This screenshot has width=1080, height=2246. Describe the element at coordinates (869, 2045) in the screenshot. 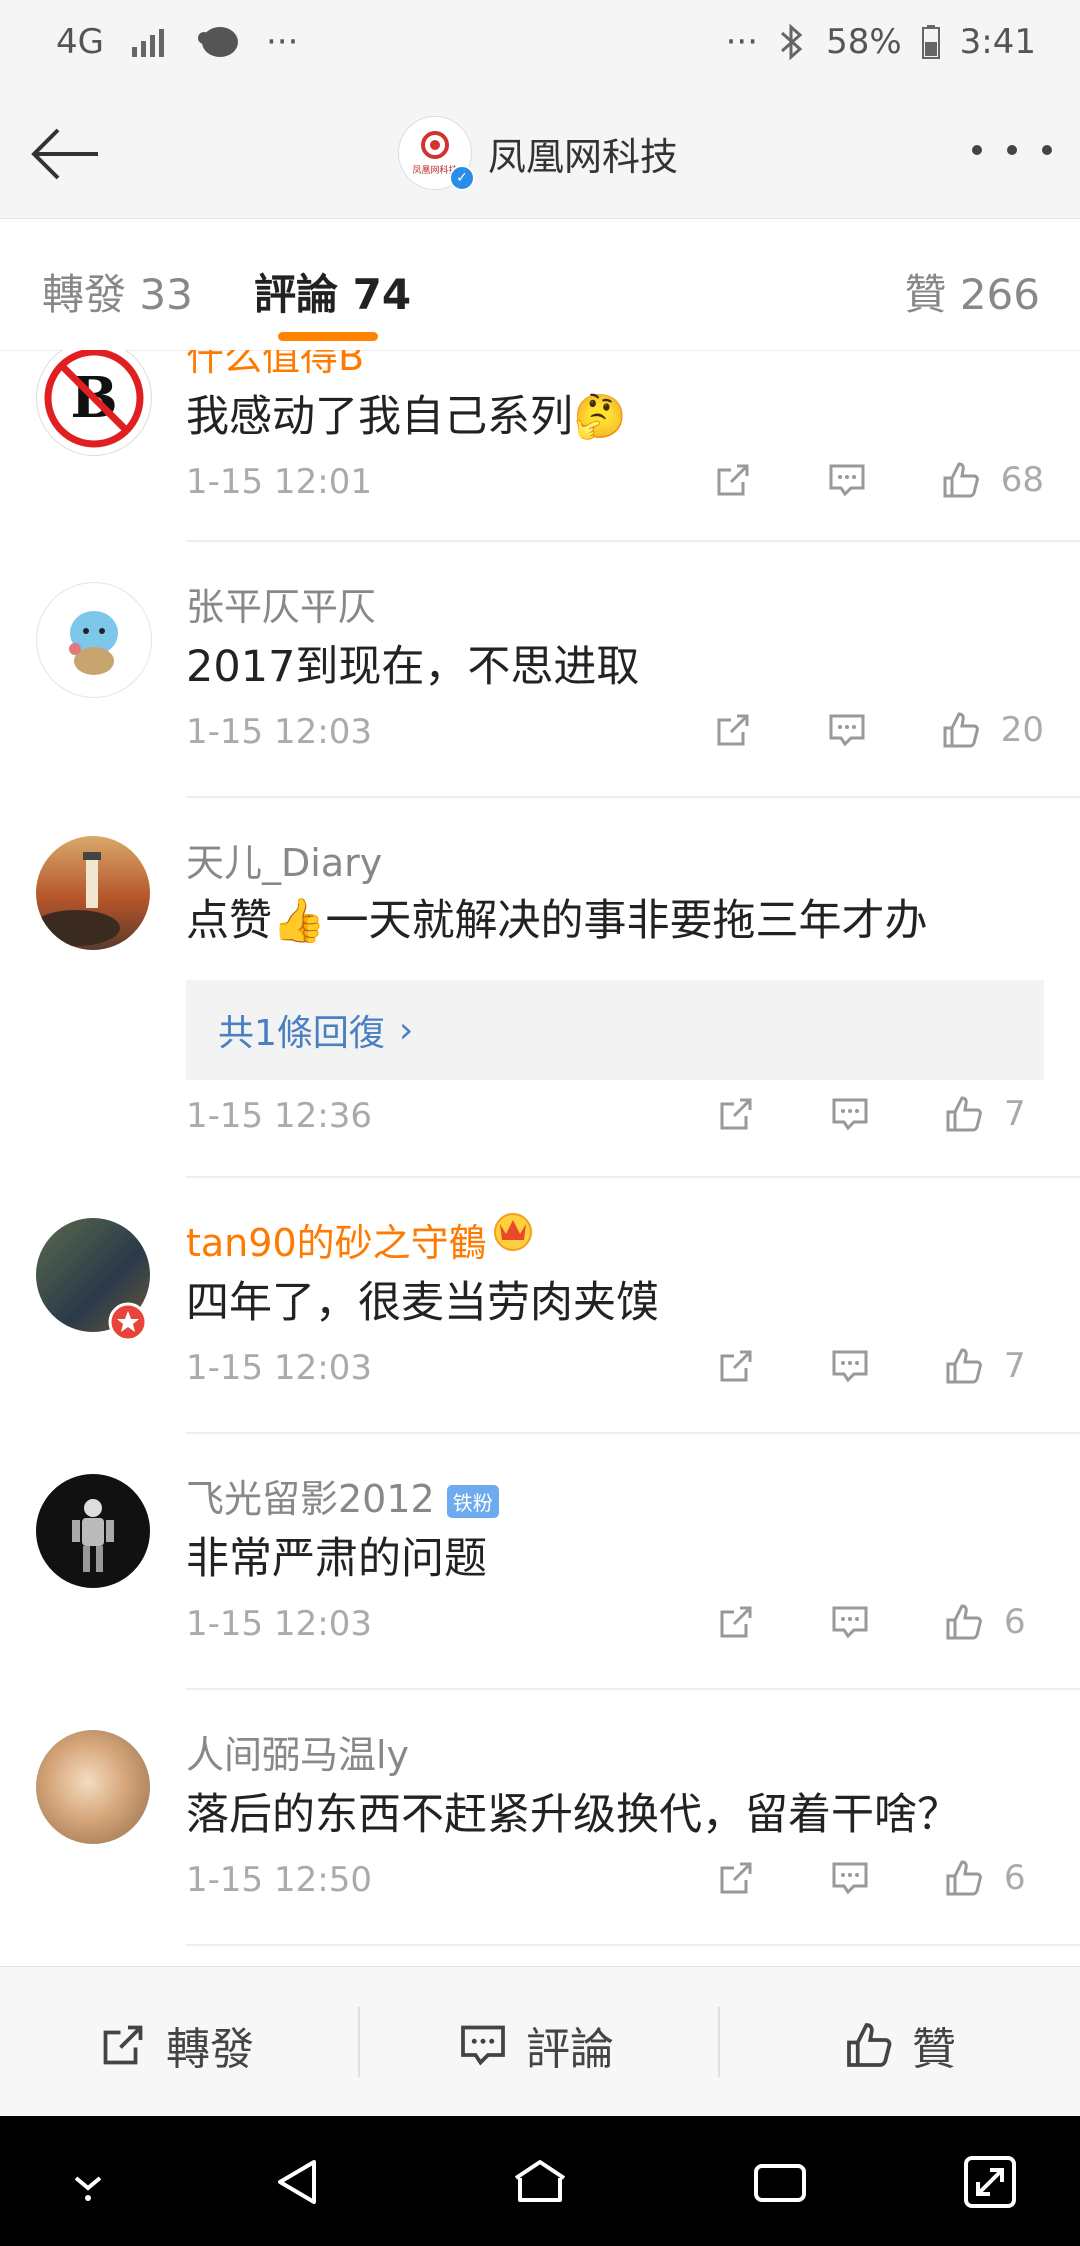

I see `thumbs-up-icon` at that location.